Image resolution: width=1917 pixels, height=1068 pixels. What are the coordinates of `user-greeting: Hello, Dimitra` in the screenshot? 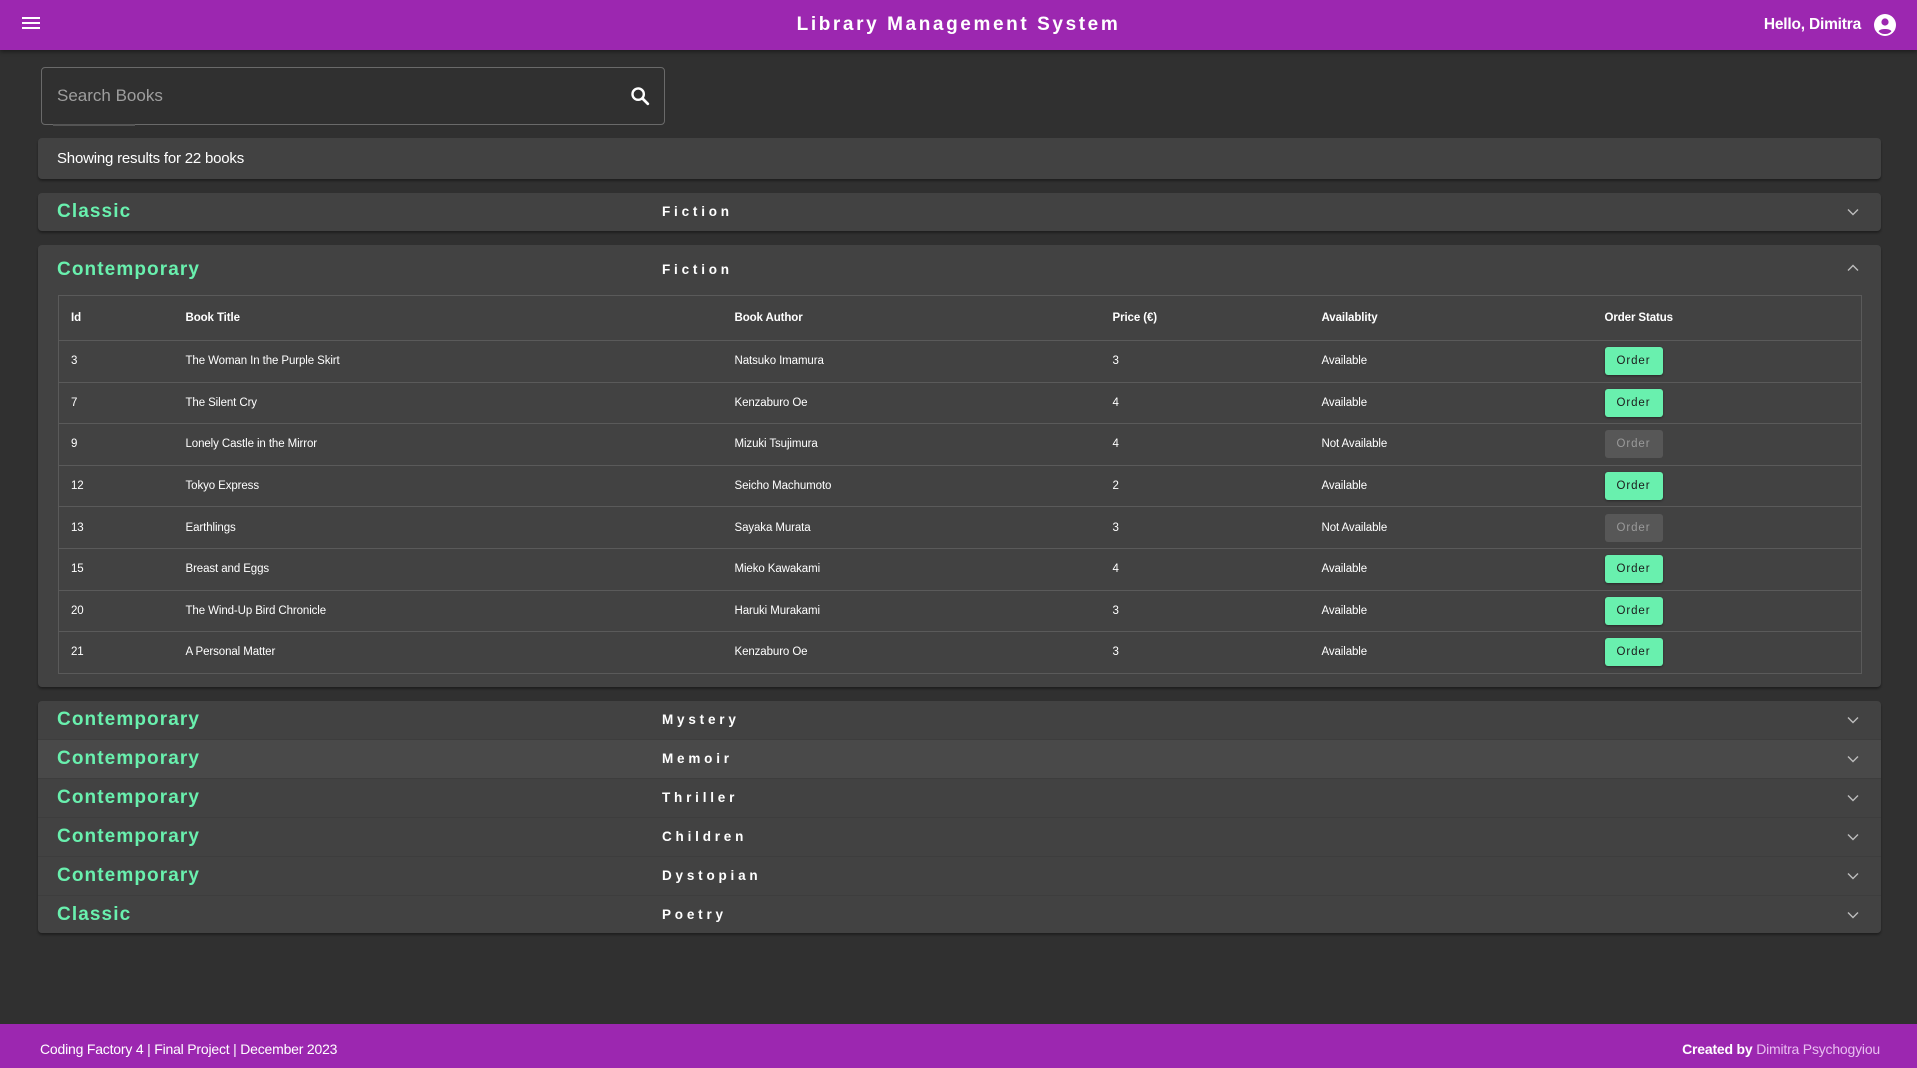 It's located at (1812, 24).